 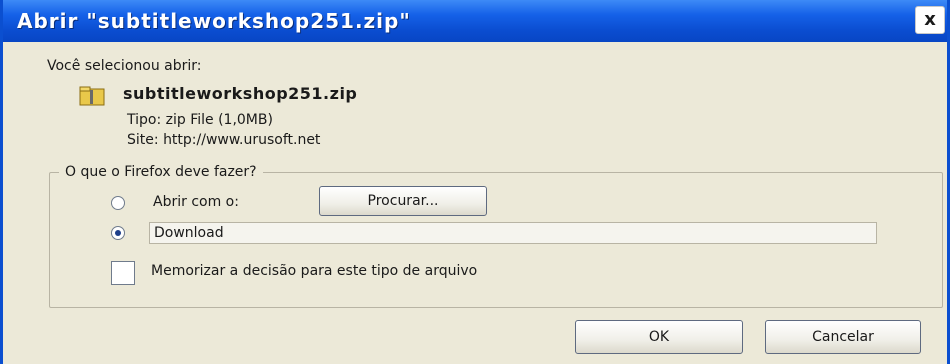 I want to click on window-title: Abrir "subtitleworkshop251.zip", so click(x=214, y=21).